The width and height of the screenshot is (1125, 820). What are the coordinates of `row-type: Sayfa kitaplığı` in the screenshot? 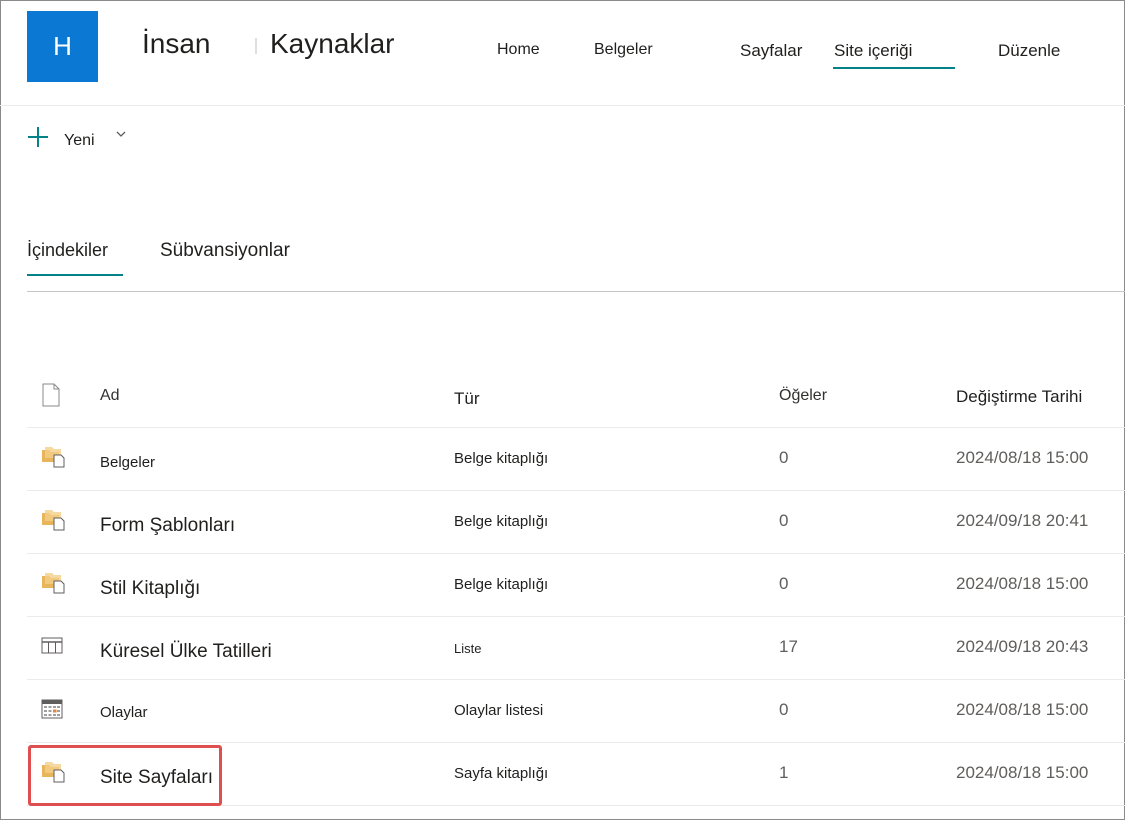 It's located at (501, 773).